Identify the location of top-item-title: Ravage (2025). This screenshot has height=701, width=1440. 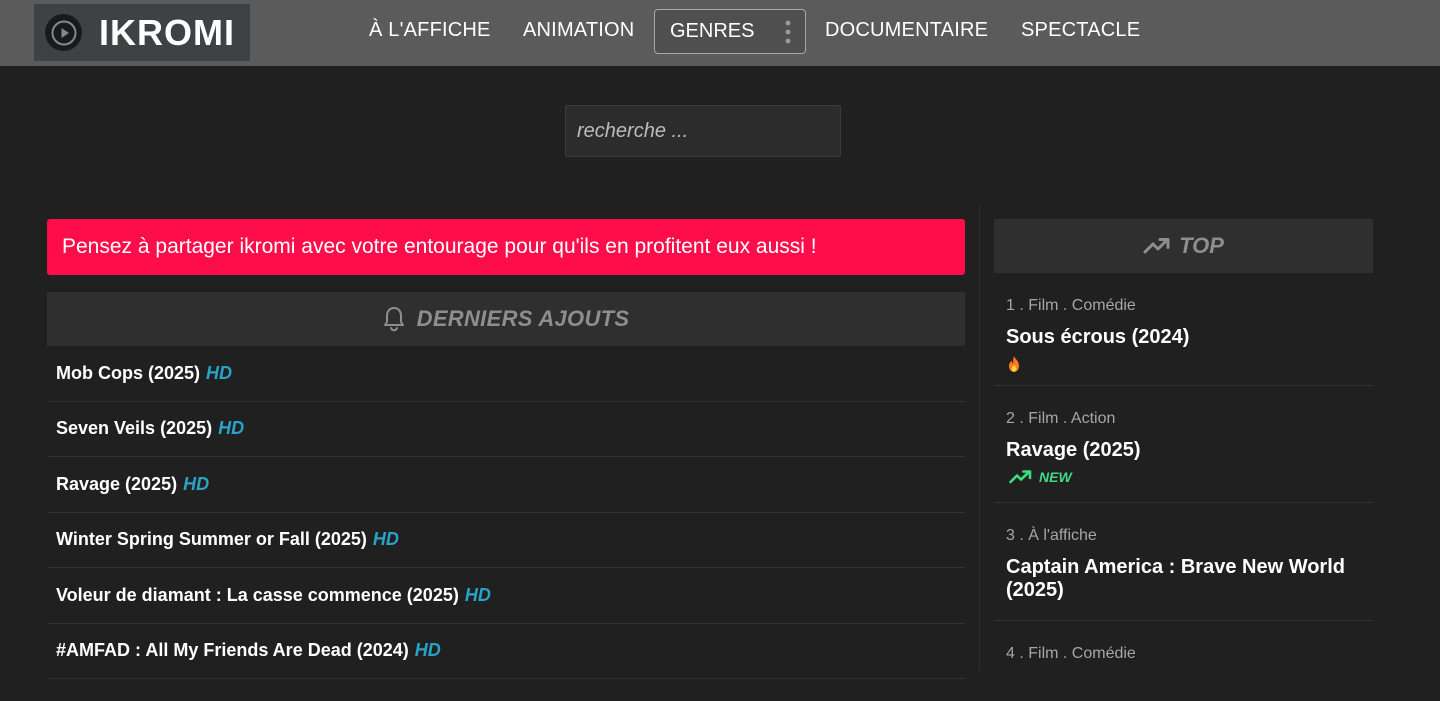
(1073, 450).